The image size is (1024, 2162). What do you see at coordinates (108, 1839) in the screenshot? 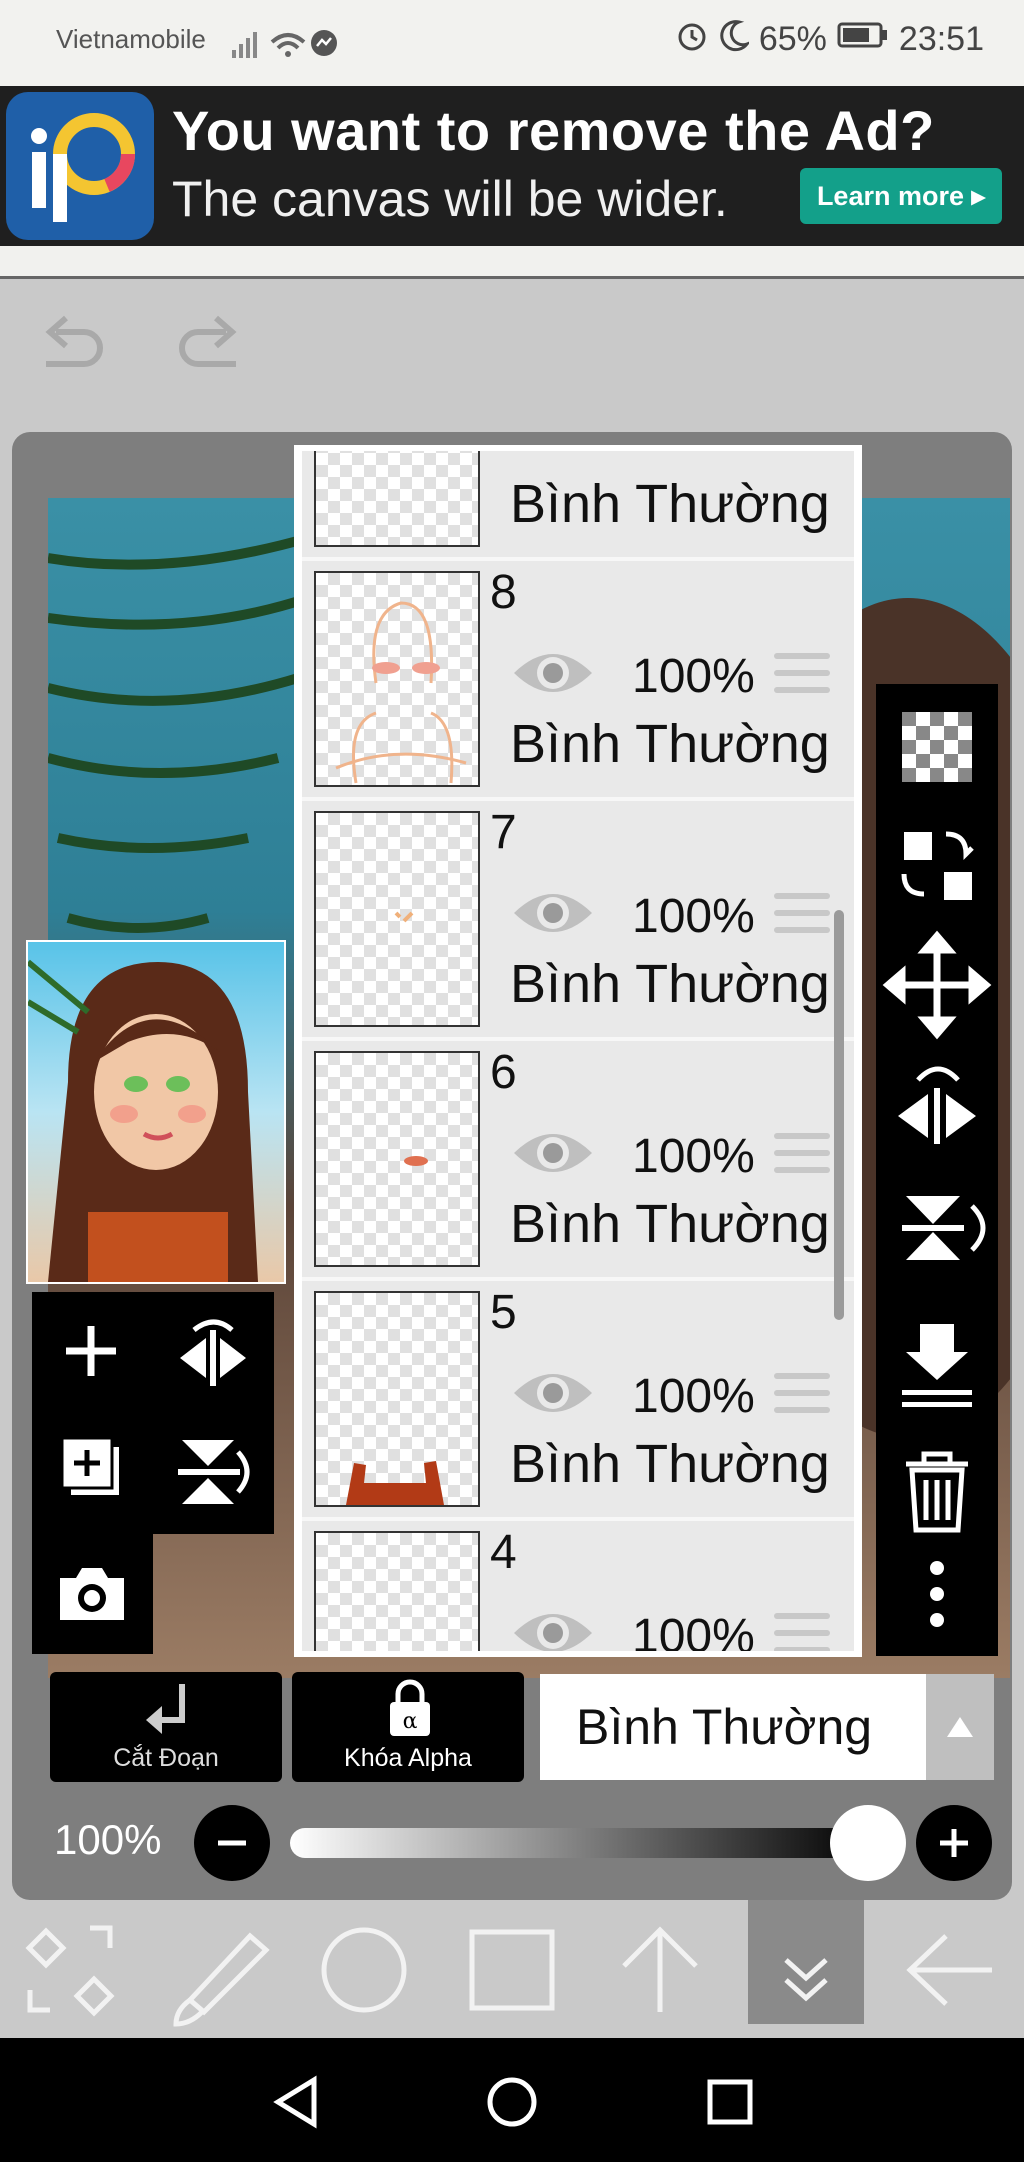
I see `opacity-label: 100%` at bounding box center [108, 1839].